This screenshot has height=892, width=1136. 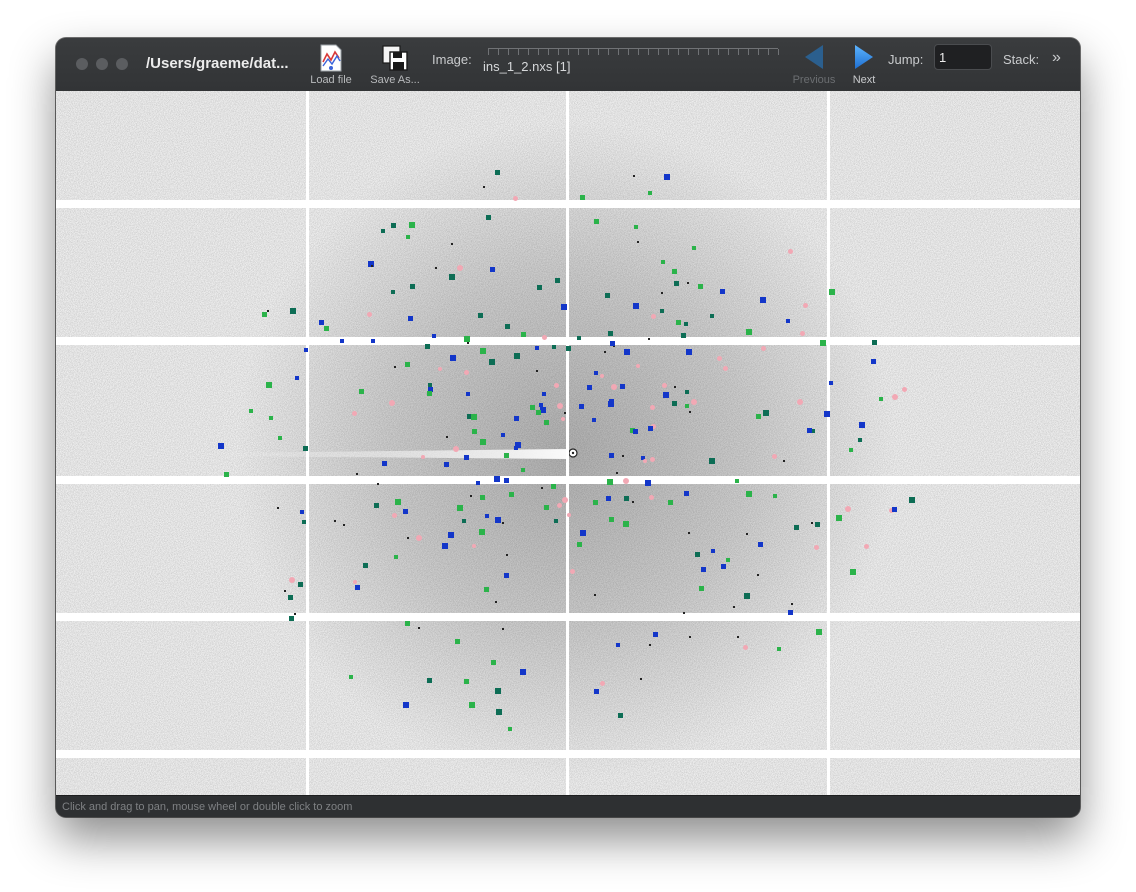 I want to click on jump-input, so click(x=963, y=57).